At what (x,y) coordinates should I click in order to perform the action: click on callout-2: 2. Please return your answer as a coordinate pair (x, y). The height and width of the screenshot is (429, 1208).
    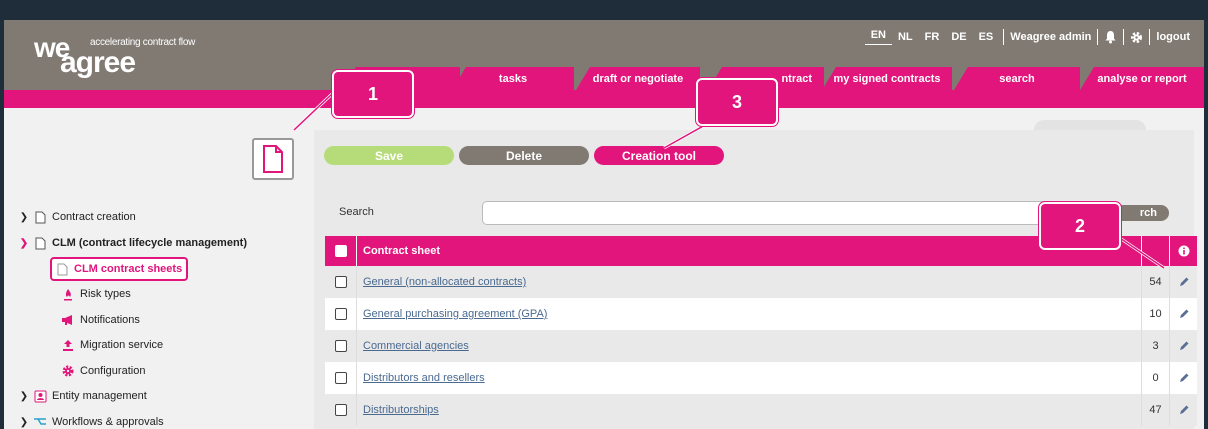
    Looking at the image, I should click on (1080, 226).